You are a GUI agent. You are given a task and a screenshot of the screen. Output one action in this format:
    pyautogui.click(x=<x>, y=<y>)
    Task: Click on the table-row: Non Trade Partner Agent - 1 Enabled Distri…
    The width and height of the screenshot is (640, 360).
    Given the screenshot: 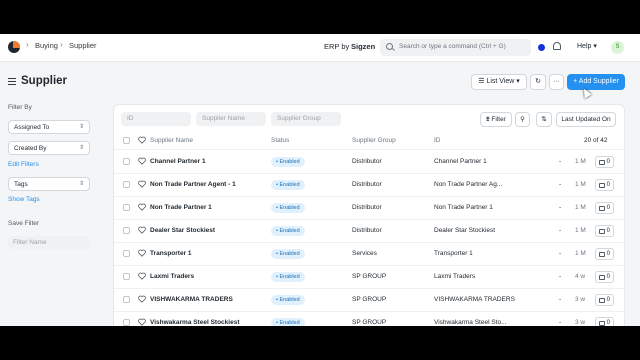 What is the action you would take?
    pyautogui.click(x=369, y=185)
    